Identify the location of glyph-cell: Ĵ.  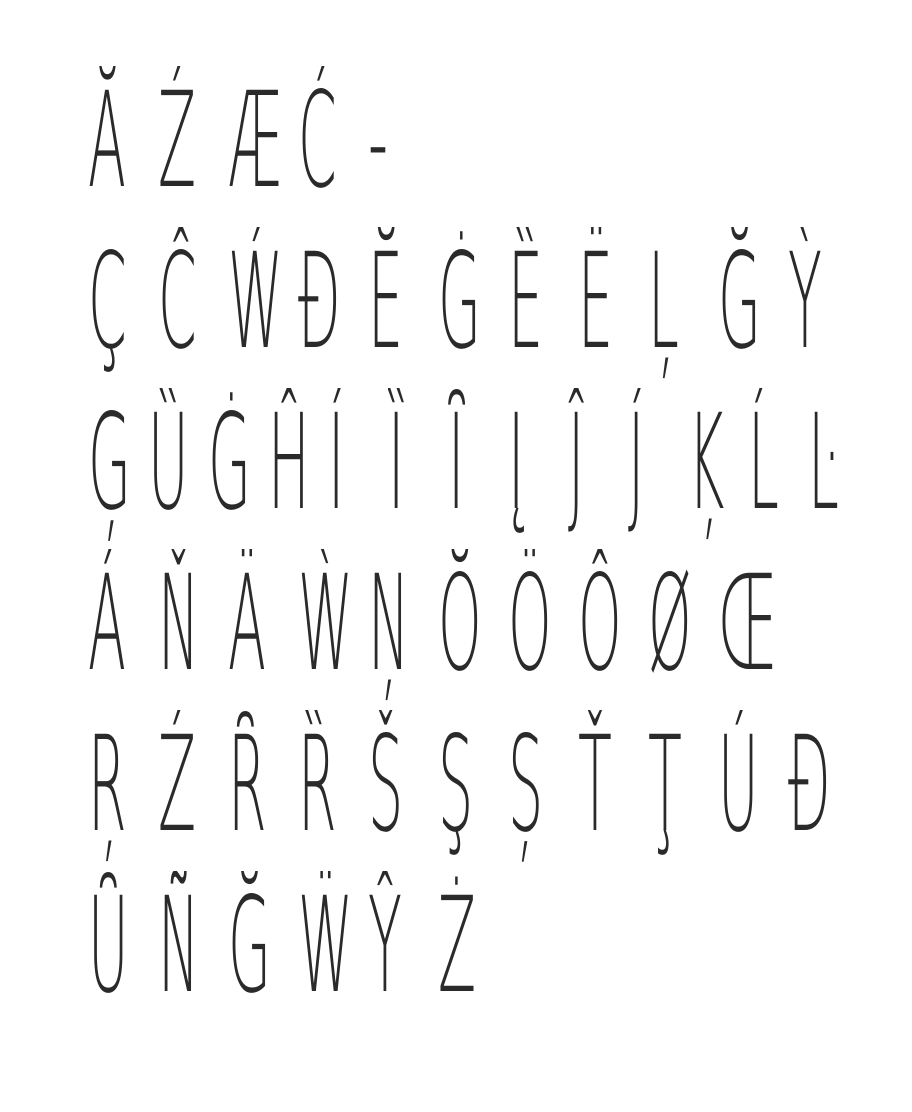
(598, 468).